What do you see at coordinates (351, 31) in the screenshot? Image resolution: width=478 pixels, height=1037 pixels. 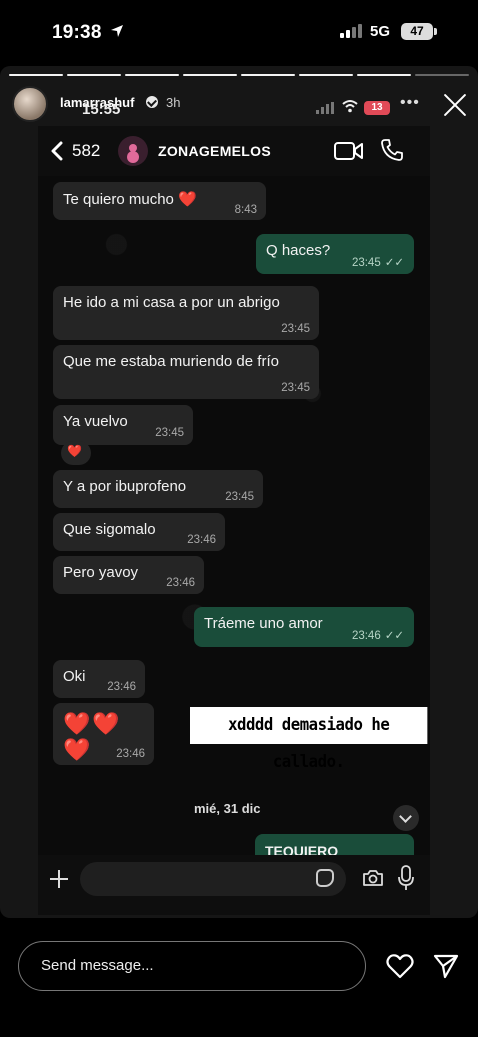 I see `signal-icon` at bounding box center [351, 31].